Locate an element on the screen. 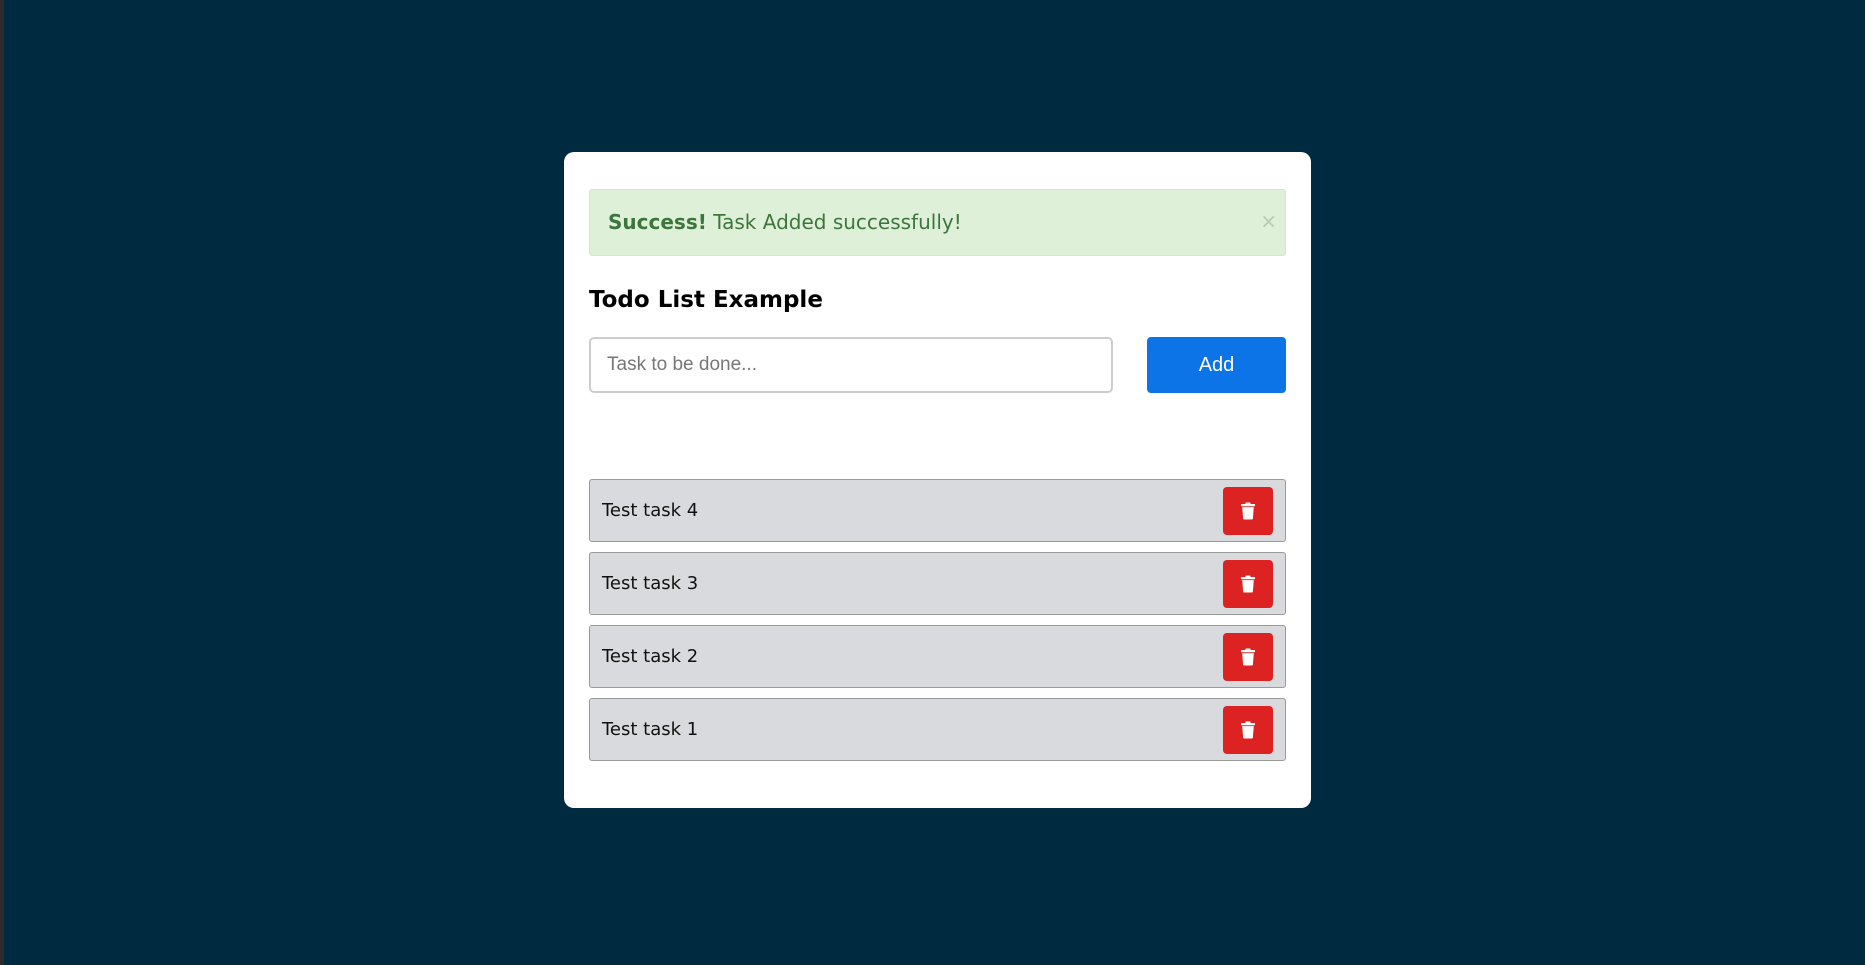 This screenshot has width=1865, height=965. task-input is located at coordinates (851, 365).